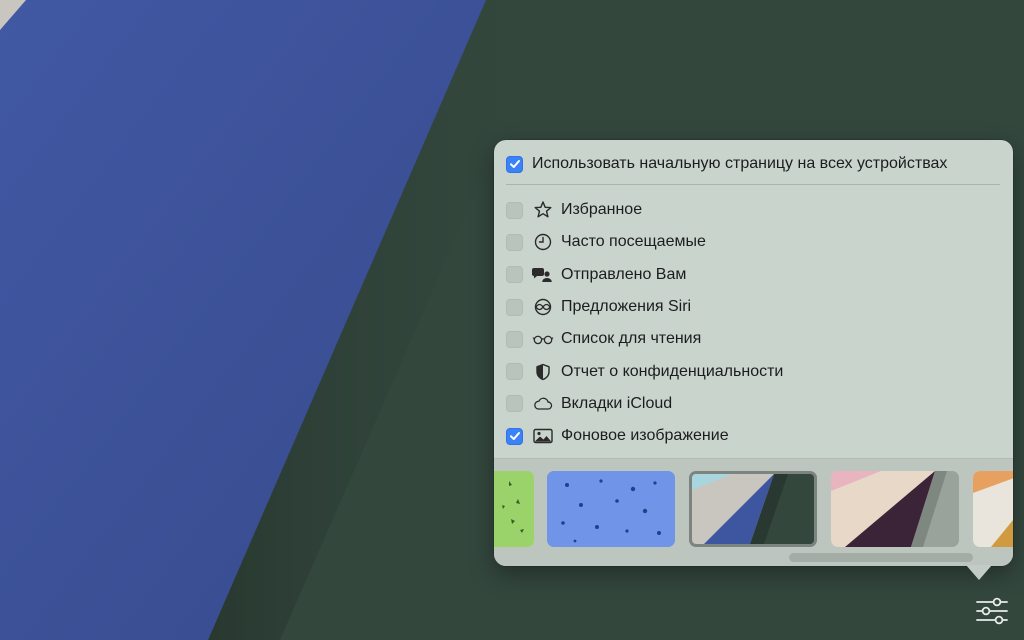 This screenshot has width=1024, height=640. What do you see at coordinates (611, 509) in the screenshot?
I see `wallpaper-thumbnail-blue-pattern` at bounding box center [611, 509].